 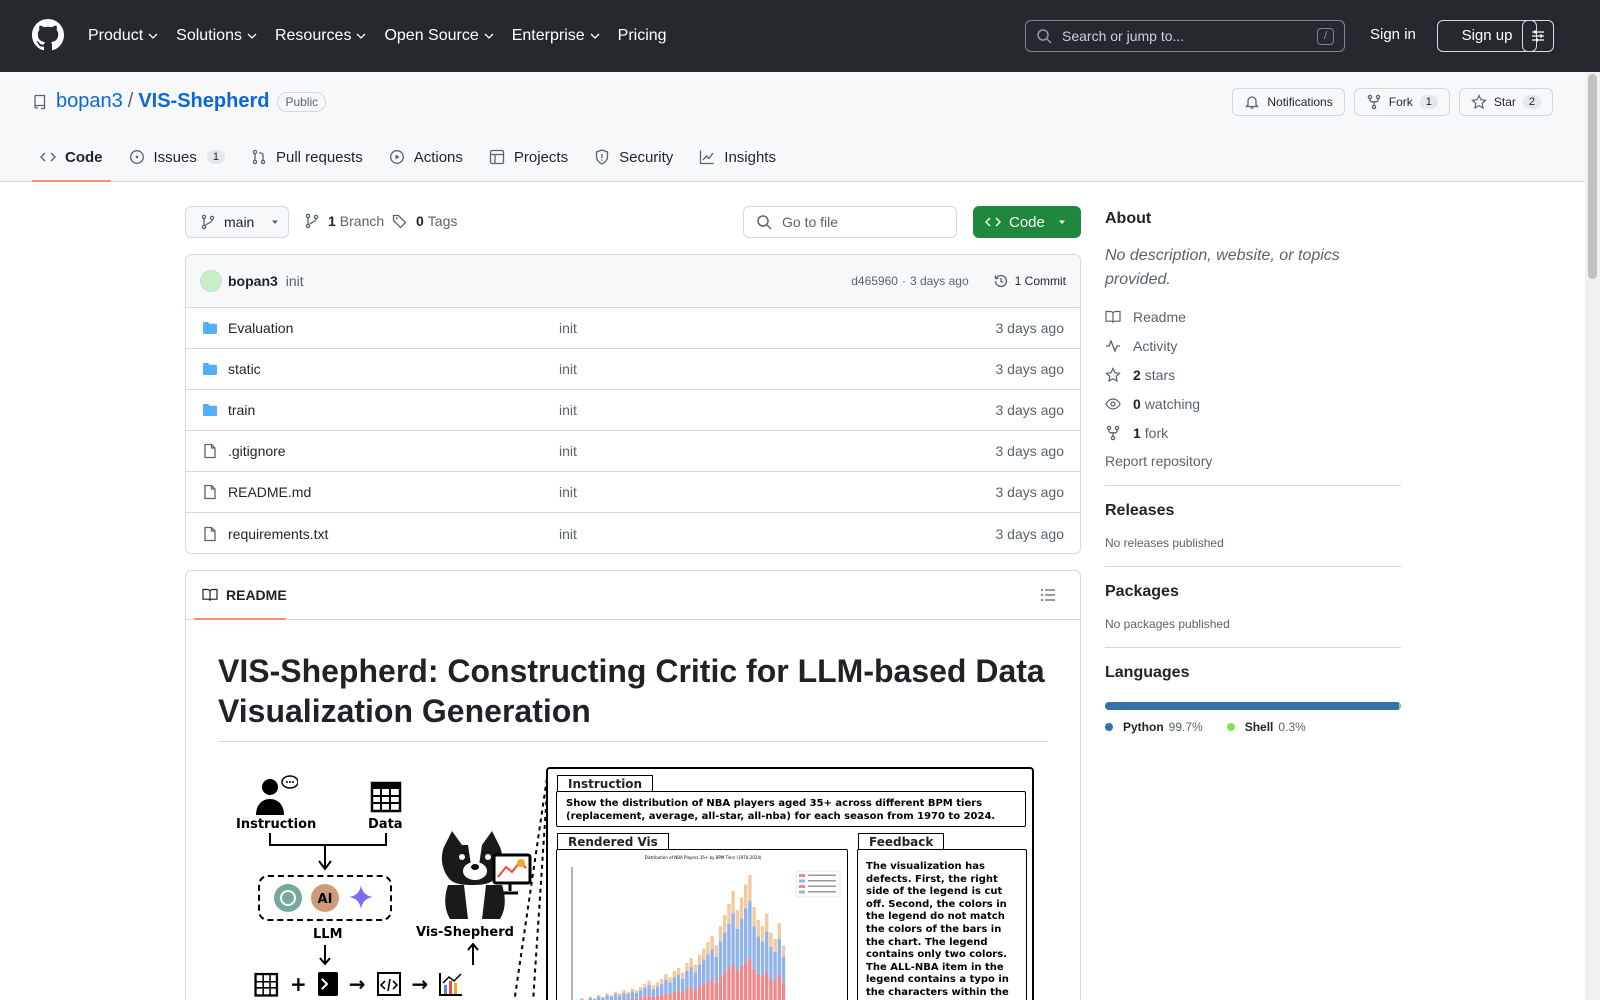 What do you see at coordinates (360, 897) in the screenshot?
I see `gemini-logo-icon` at bounding box center [360, 897].